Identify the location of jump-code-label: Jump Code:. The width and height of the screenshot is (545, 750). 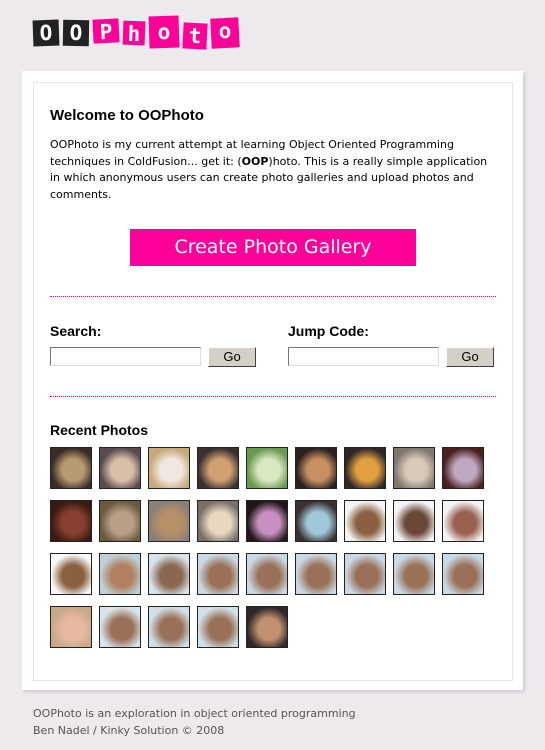
(328, 331).